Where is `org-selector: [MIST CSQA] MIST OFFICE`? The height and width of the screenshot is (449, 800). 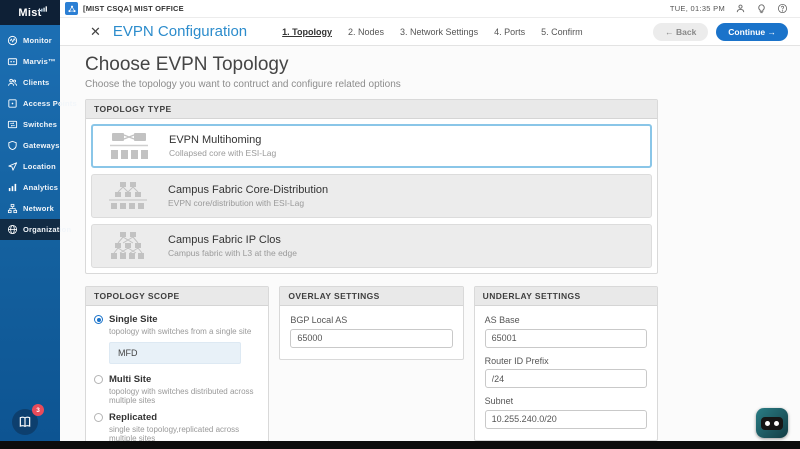 org-selector: [MIST CSQA] MIST OFFICE is located at coordinates (126, 8).